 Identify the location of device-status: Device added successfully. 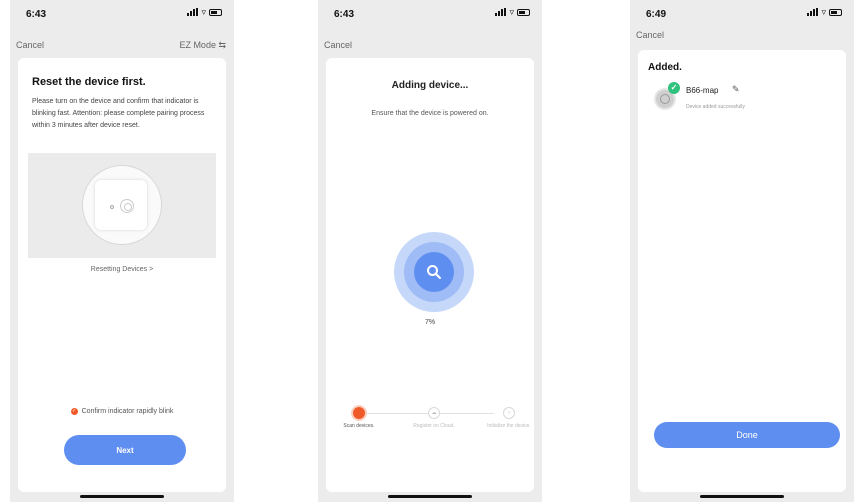
(715, 107).